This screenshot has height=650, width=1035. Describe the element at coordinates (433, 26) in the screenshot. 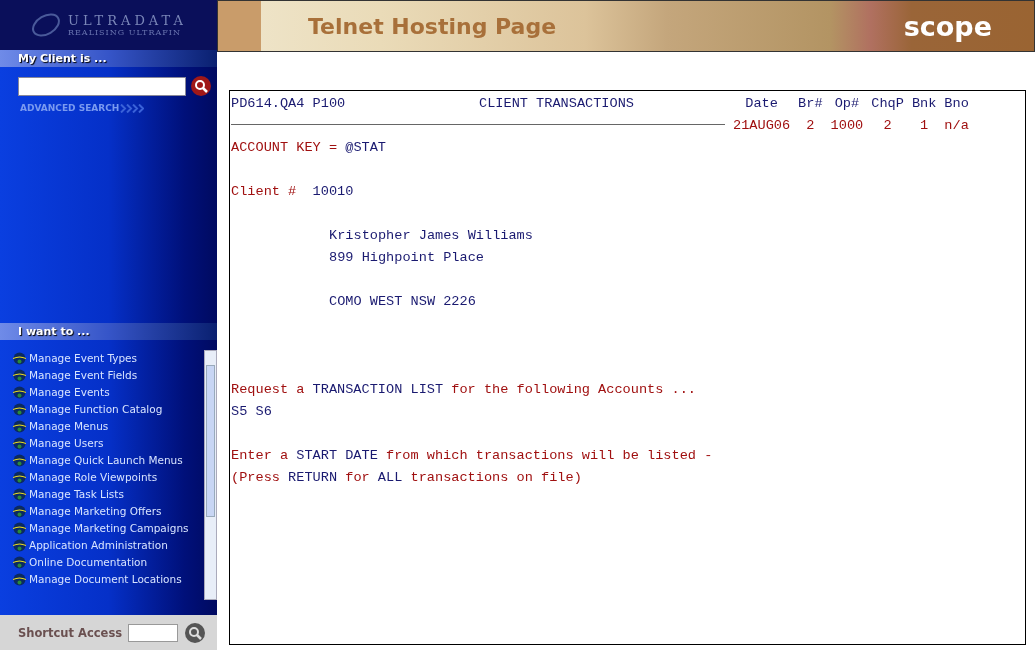

I see `page-title: Telnet Hosting Page` at that location.